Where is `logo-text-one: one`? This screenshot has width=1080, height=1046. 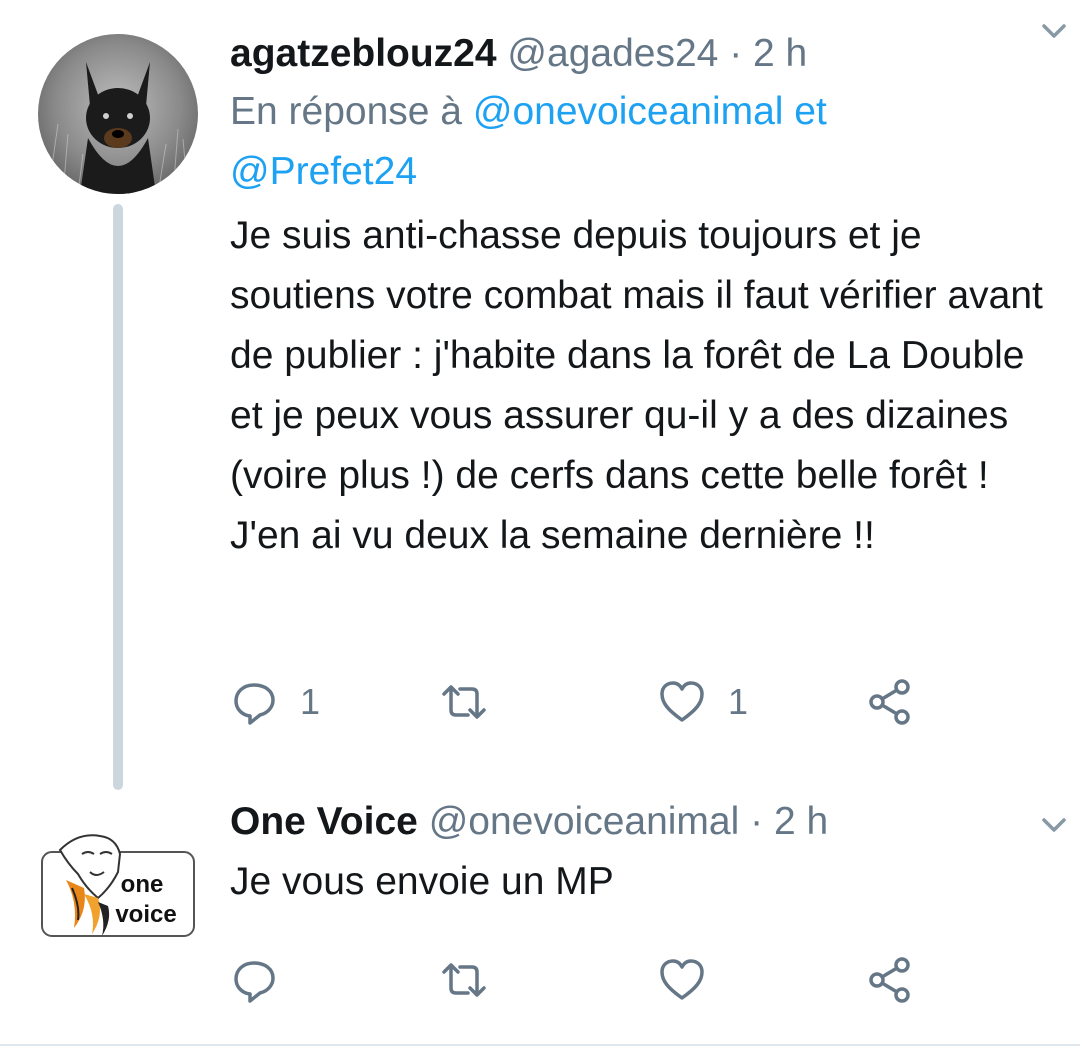 logo-text-one: one is located at coordinates (142, 884).